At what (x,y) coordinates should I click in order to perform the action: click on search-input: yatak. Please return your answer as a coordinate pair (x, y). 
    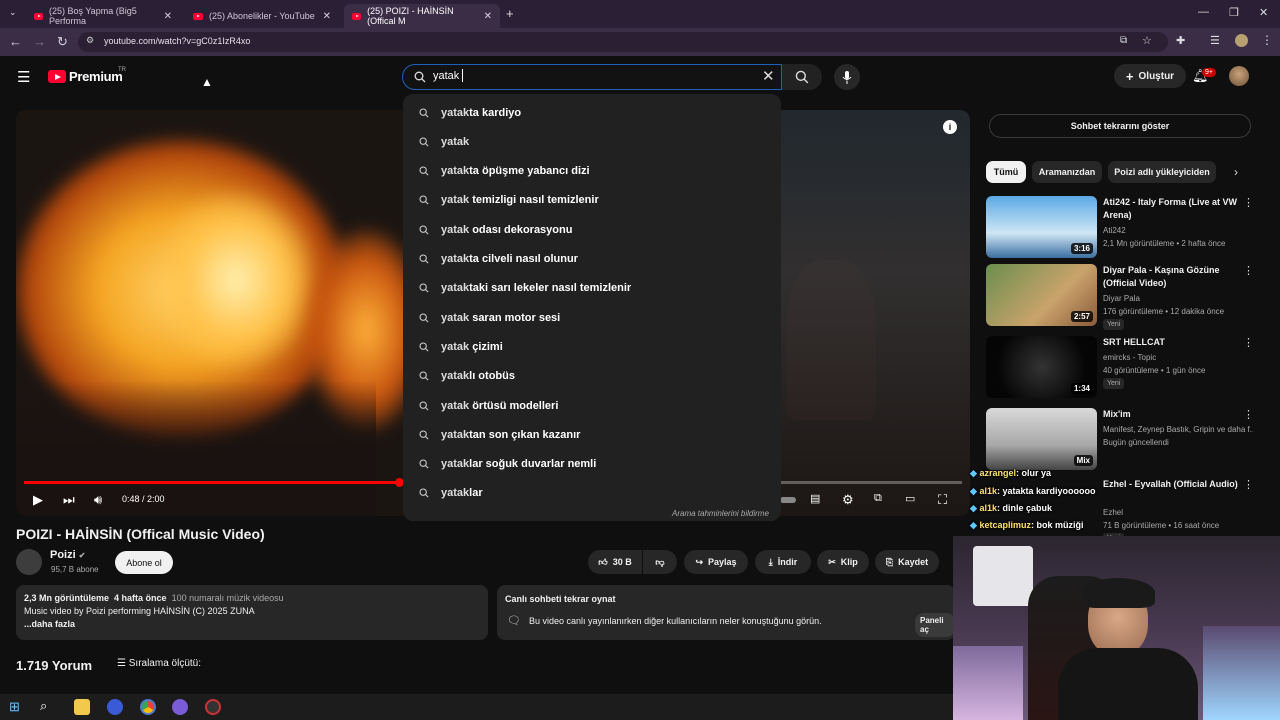
    Looking at the image, I should click on (446, 76).